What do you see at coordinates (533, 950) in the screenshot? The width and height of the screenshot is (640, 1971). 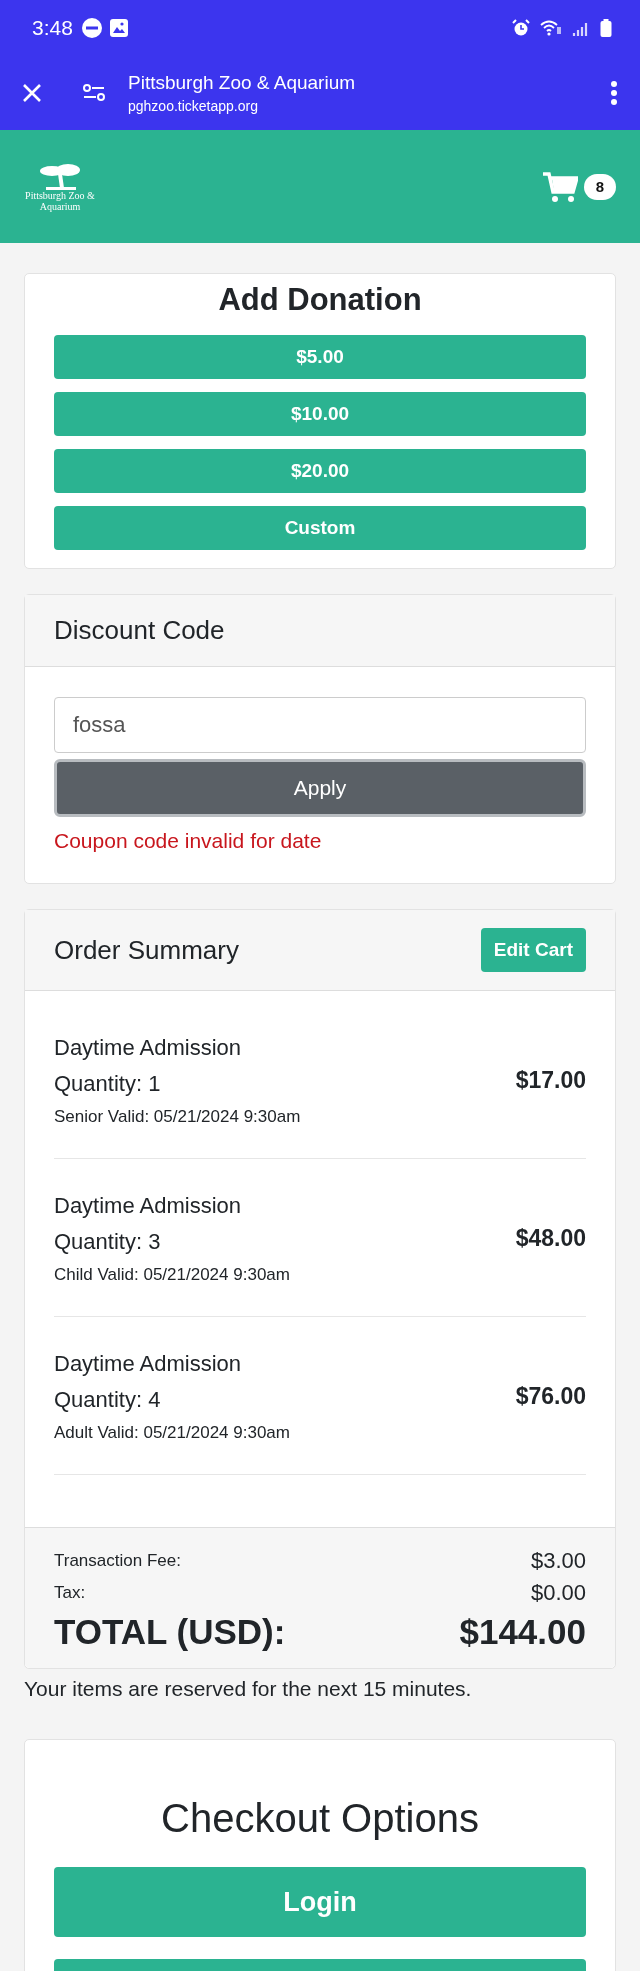 I see `edit-cart-button: Edit Cart` at bounding box center [533, 950].